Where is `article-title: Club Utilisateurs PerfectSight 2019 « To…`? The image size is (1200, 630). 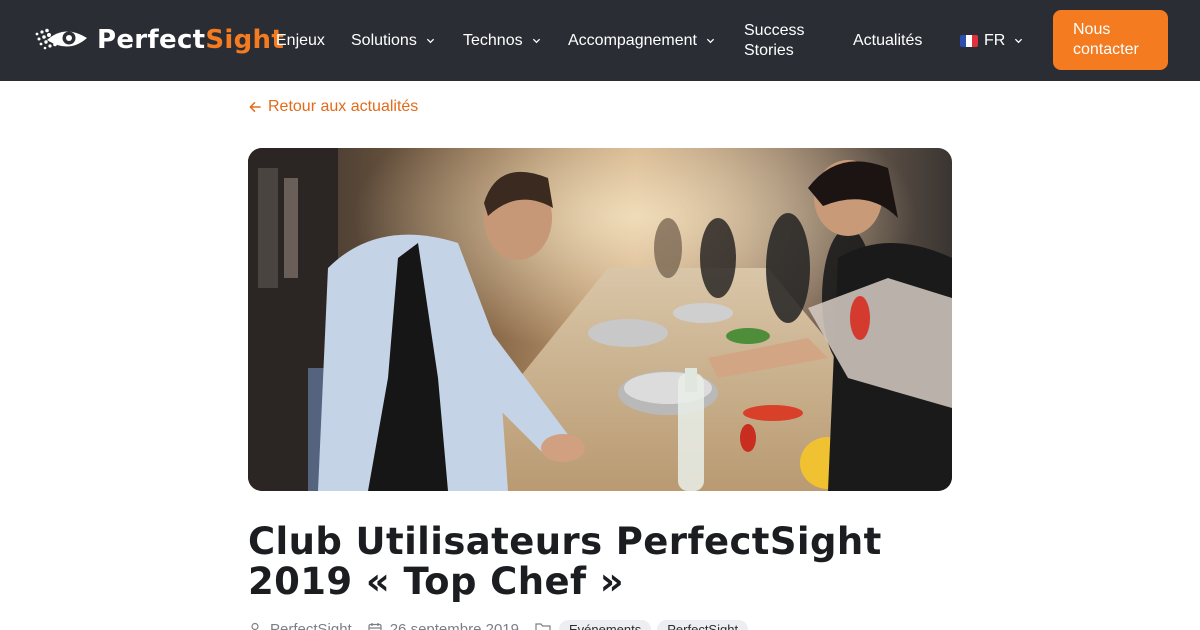
article-title: Club Utilisateurs PerfectSight 2019 « To… is located at coordinates (565, 561).